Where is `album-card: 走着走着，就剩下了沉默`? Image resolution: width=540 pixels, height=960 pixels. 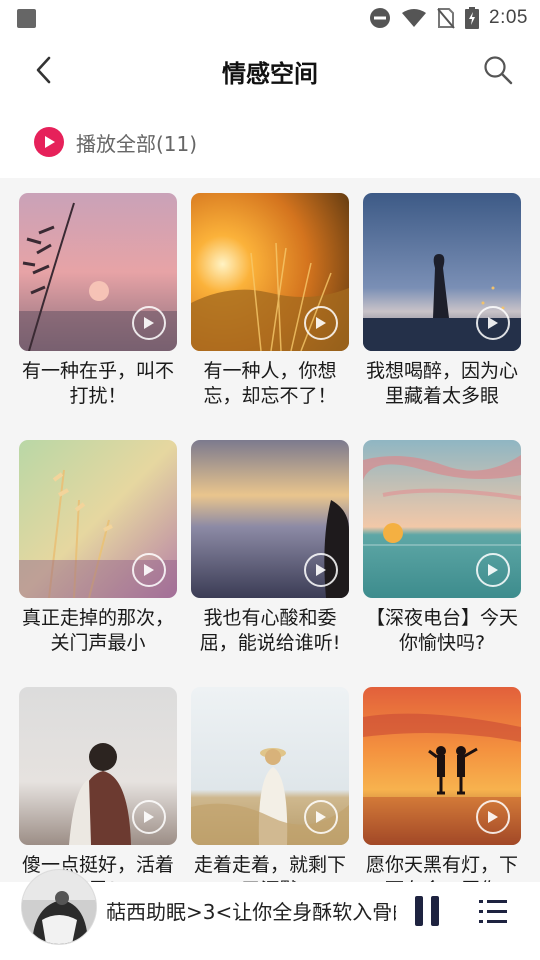 album-card: 走着走着，就剩下了沉默 is located at coordinates (270, 784).